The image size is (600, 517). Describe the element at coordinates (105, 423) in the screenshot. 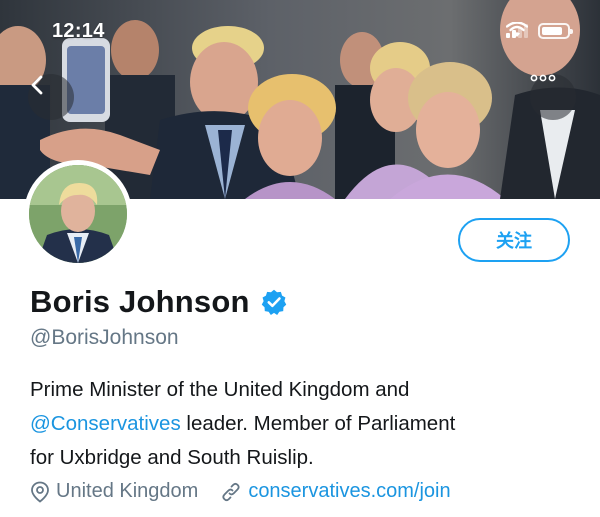

I see `conservatives-mention-link: @Conservatives` at that location.